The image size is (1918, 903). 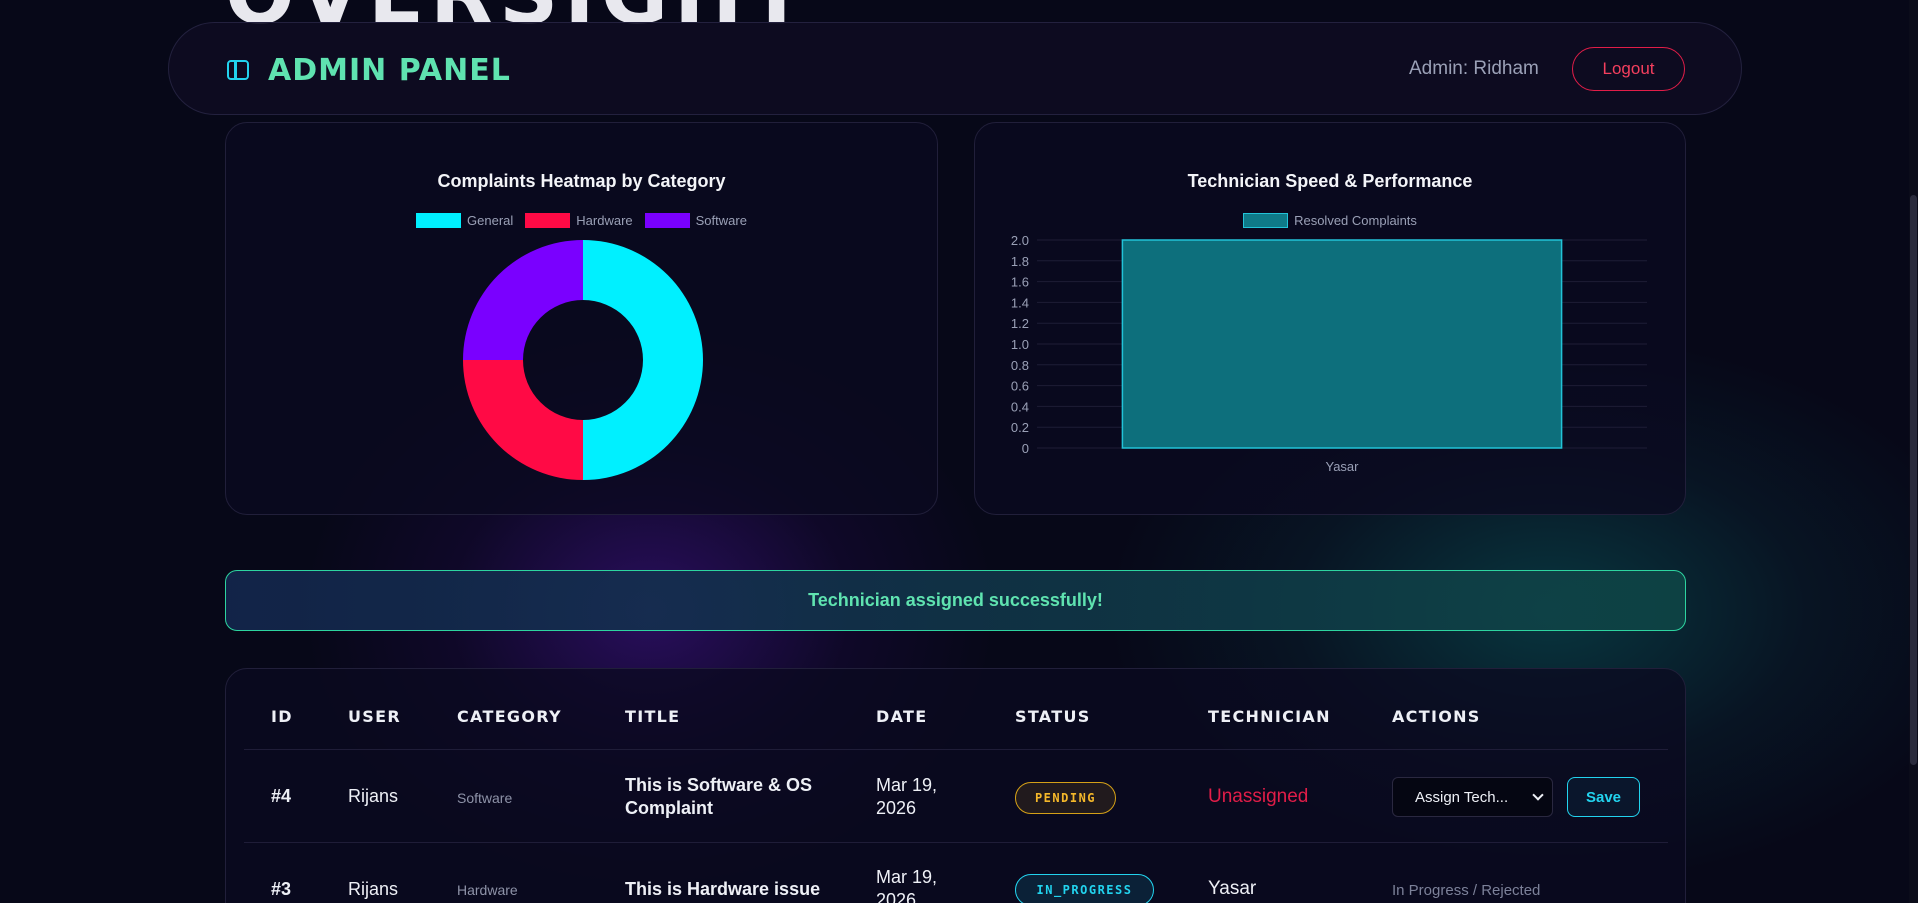 What do you see at coordinates (740, 797) in the screenshot?
I see `cell-title: This is Software & OS Complaint` at bounding box center [740, 797].